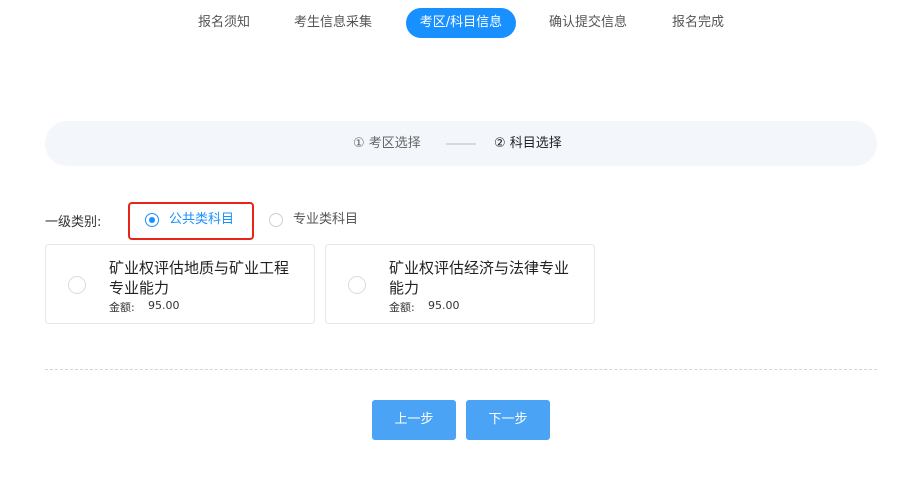 The image size is (903, 481). What do you see at coordinates (698, 23) in the screenshot?
I see `step-tab-complete: 报名完成` at bounding box center [698, 23].